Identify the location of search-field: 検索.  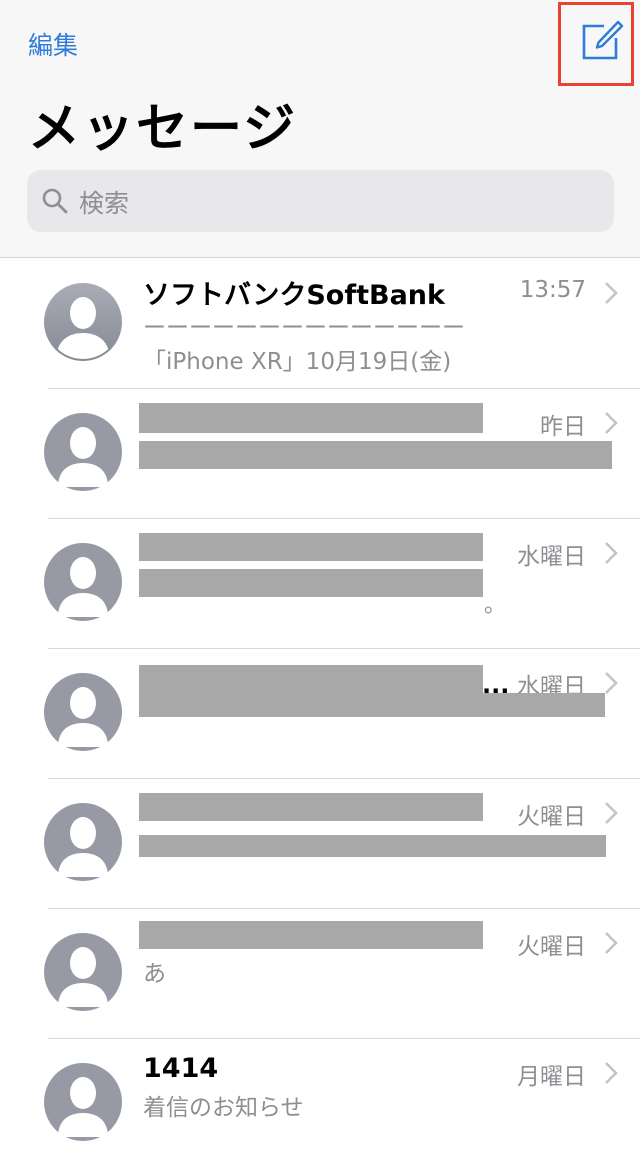
(320, 201).